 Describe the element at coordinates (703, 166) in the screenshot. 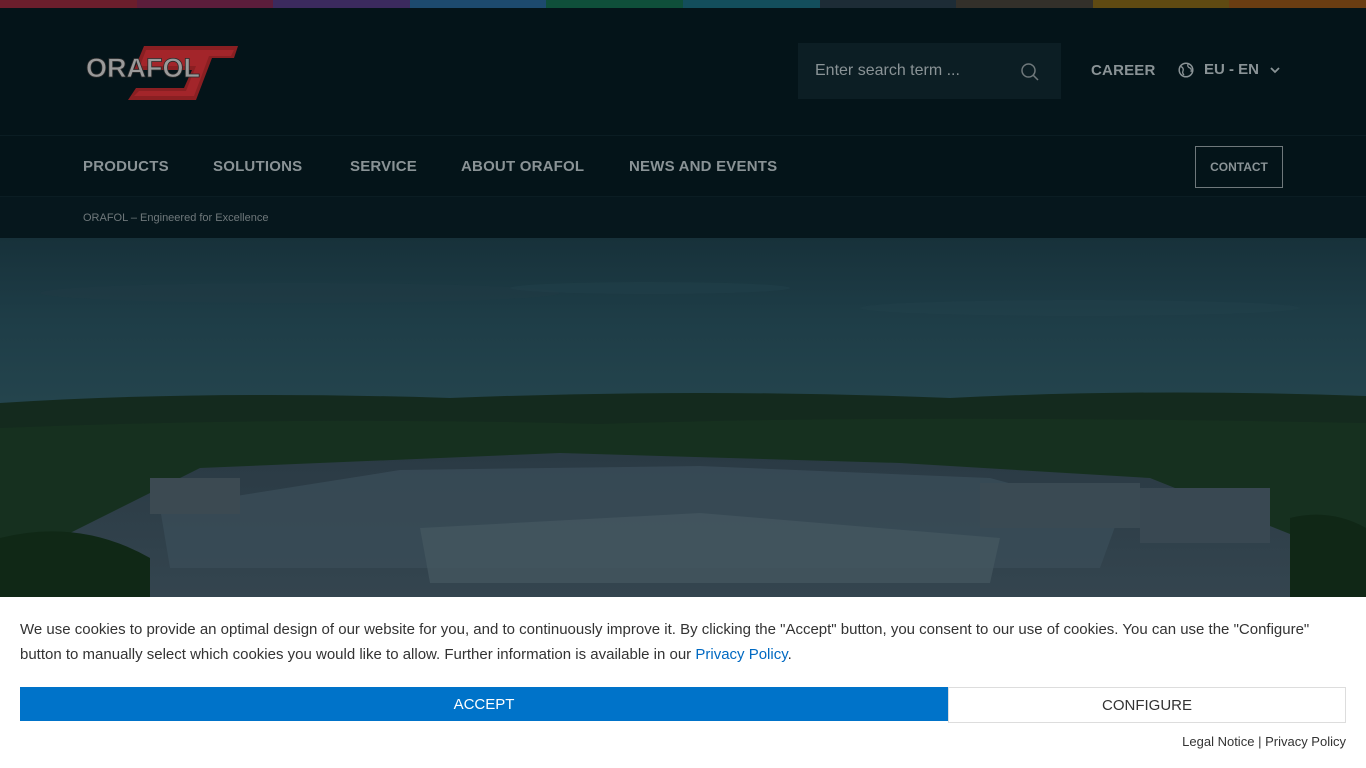

I see `nav-item-news-and-events: NEWS AND EVENTS` at that location.